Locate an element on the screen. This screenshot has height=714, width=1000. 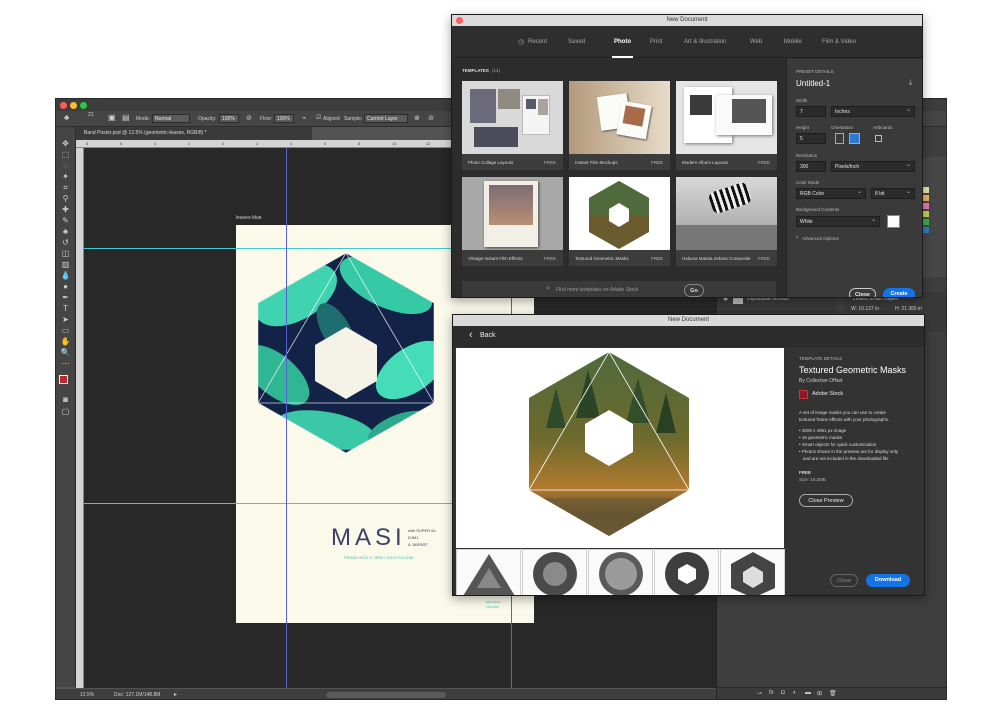
guide-vertical is located at coordinates (286, 418).